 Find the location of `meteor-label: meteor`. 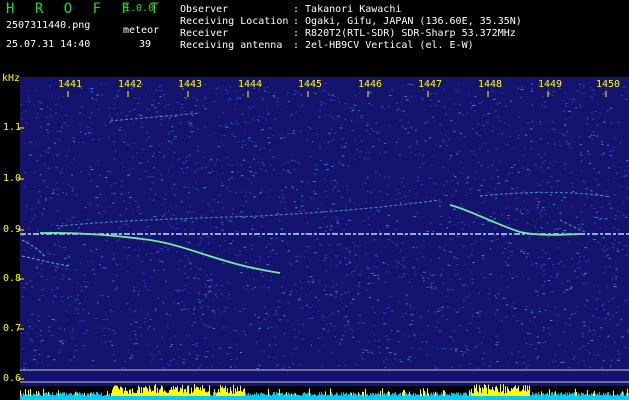

meteor-label: meteor is located at coordinates (141, 30).